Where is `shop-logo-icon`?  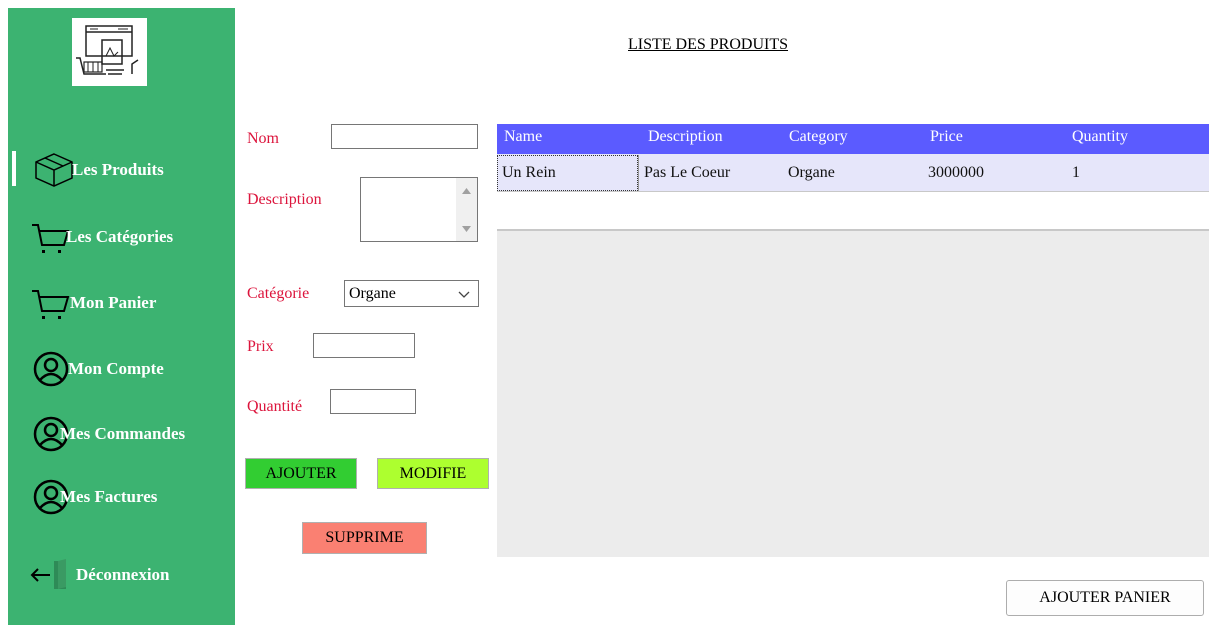
shop-logo-icon is located at coordinates (107, 50).